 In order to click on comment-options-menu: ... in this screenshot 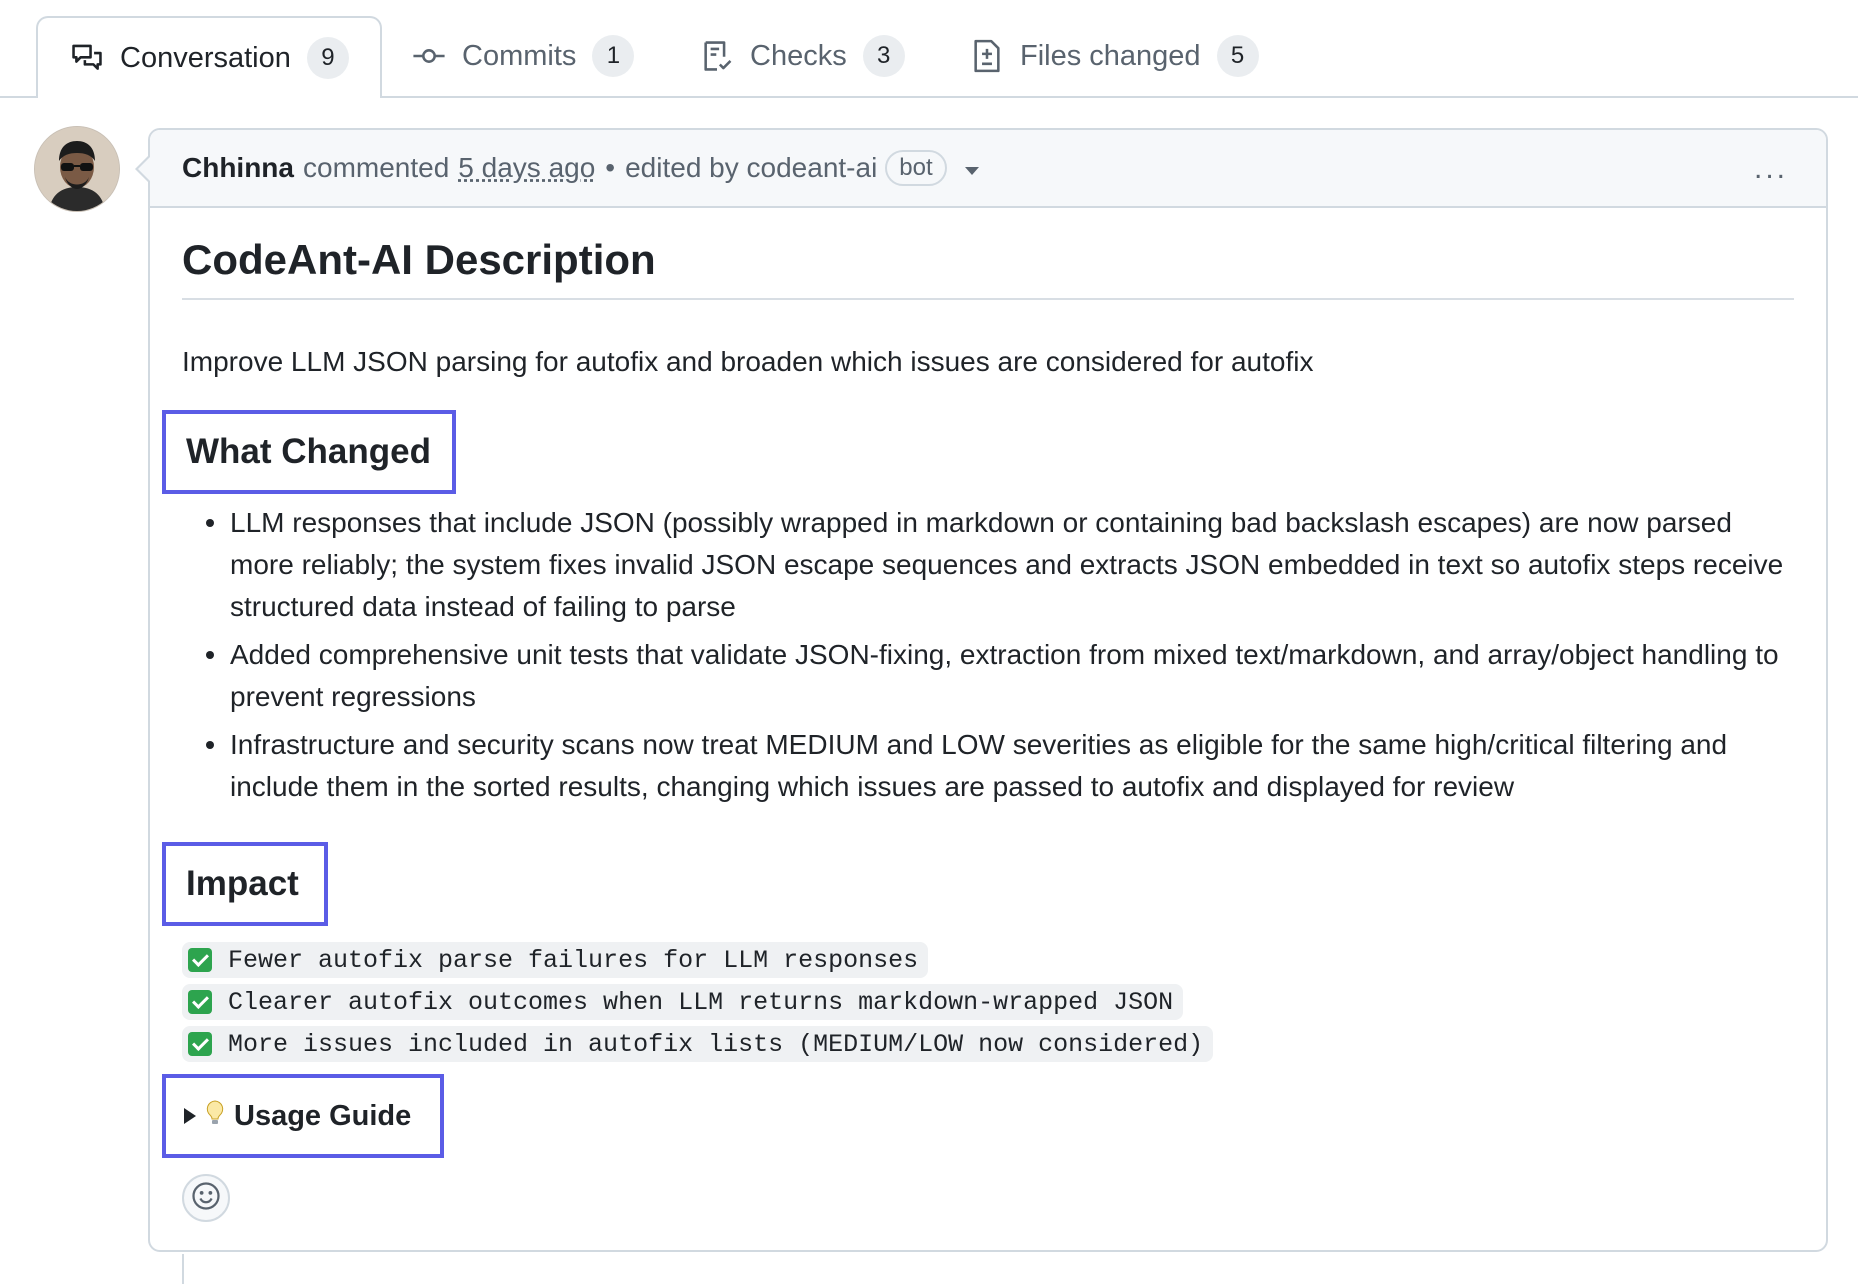, I will do `click(1771, 169)`.